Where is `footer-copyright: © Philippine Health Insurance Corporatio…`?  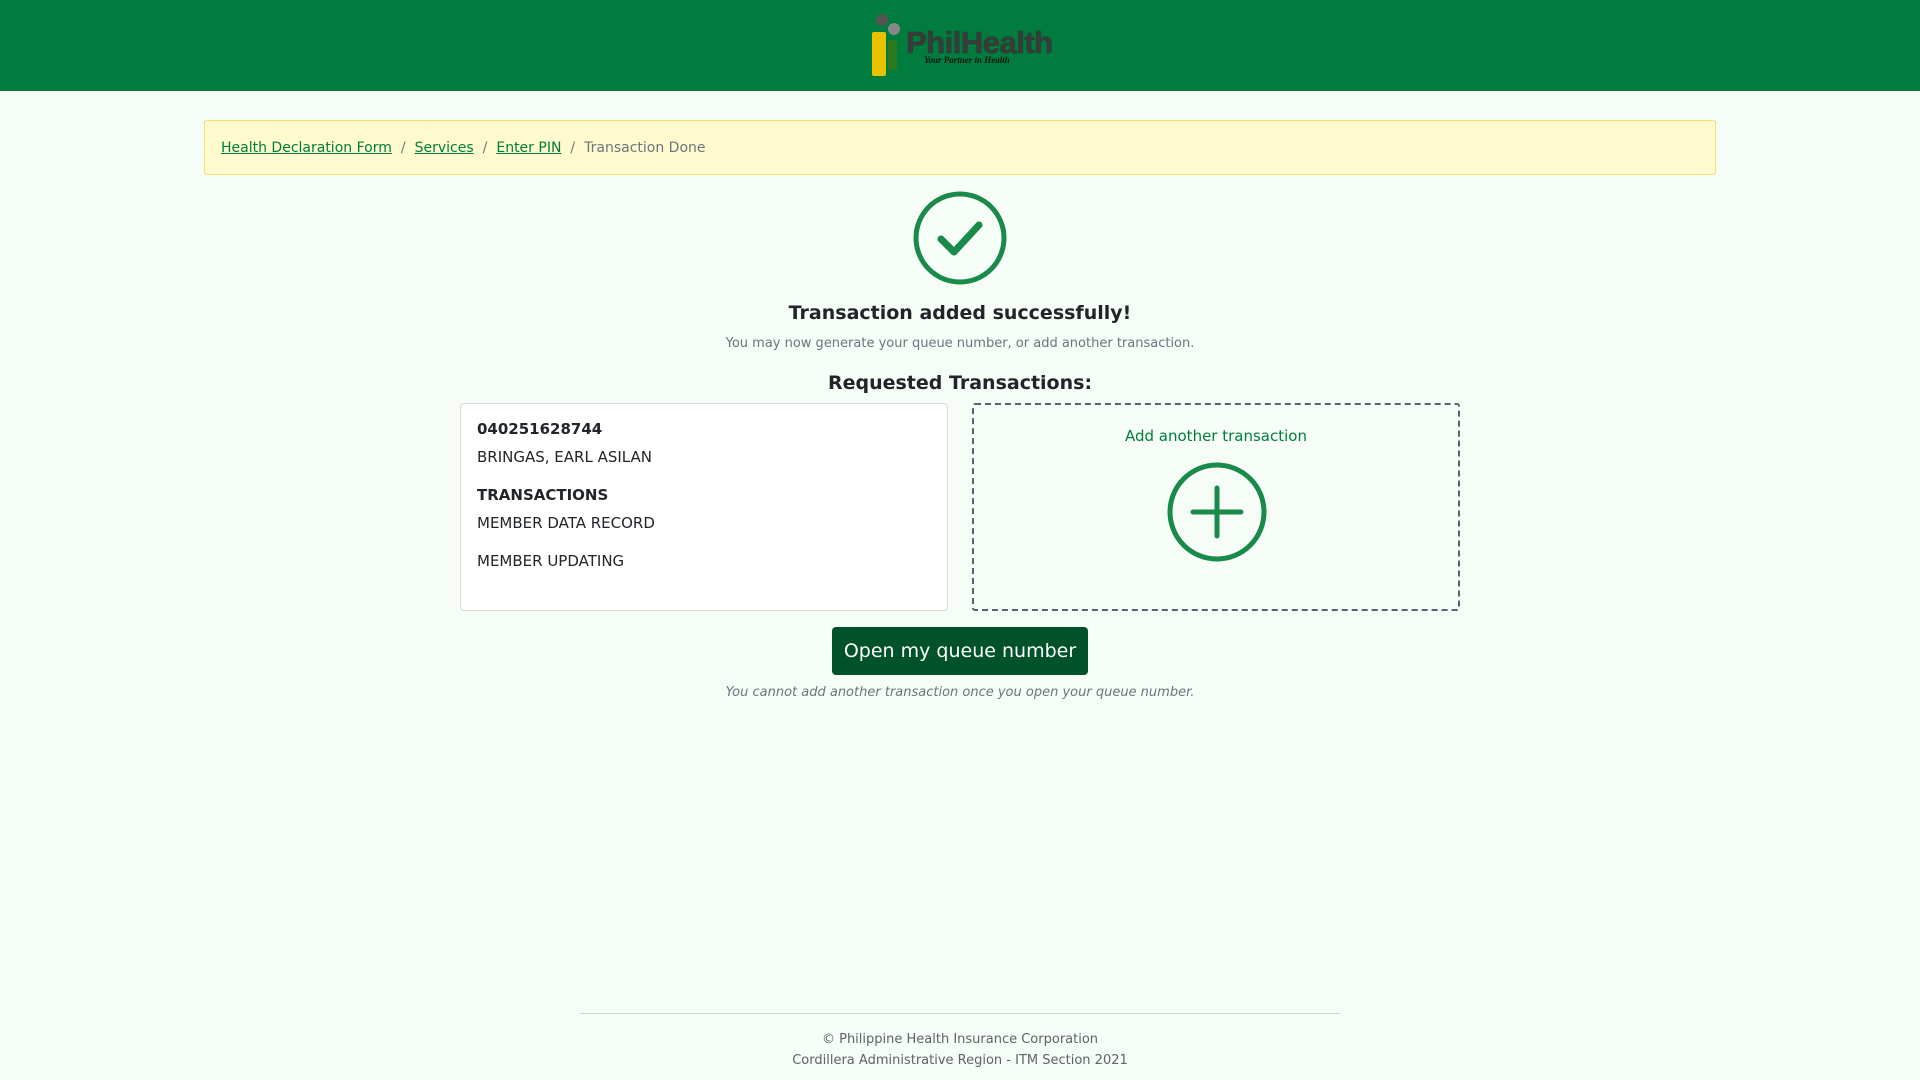 footer-copyright: © Philippine Health Insurance Corporatio… is located at coordinates (960, 1039).